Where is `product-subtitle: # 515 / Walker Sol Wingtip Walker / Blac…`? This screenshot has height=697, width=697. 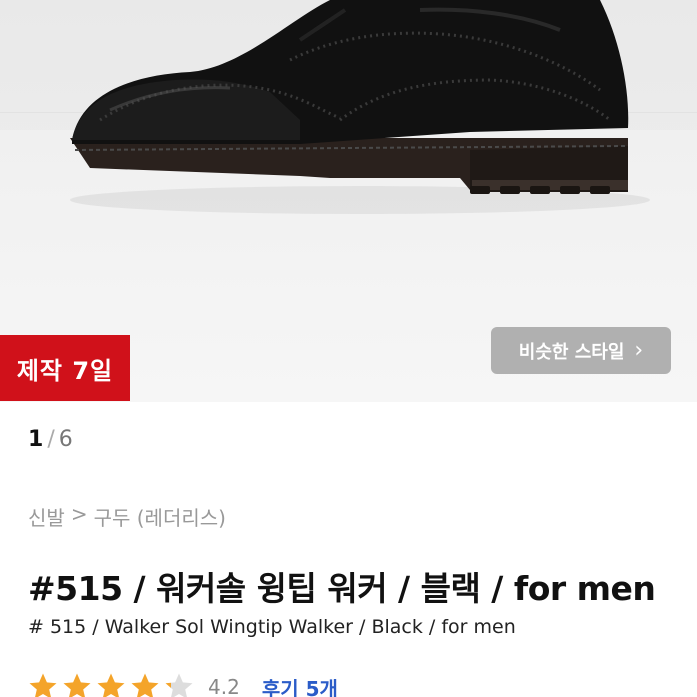 product-subtitle: # 515 / Walker Sol Wingtip Walker / Blac… is located at coordinates (272, 627).